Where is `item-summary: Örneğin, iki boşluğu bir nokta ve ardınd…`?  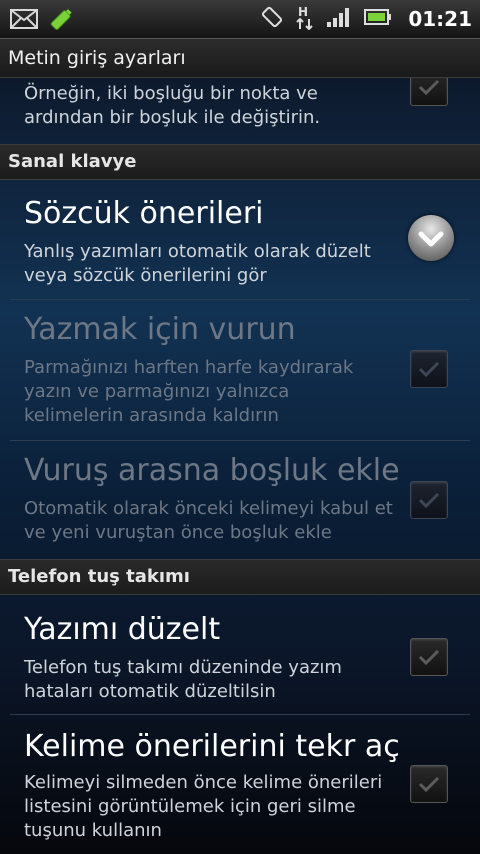 item-summary: Örneğin, iki boşluğu bir nokta ve ardınd… is located at coordinates (172, 105).